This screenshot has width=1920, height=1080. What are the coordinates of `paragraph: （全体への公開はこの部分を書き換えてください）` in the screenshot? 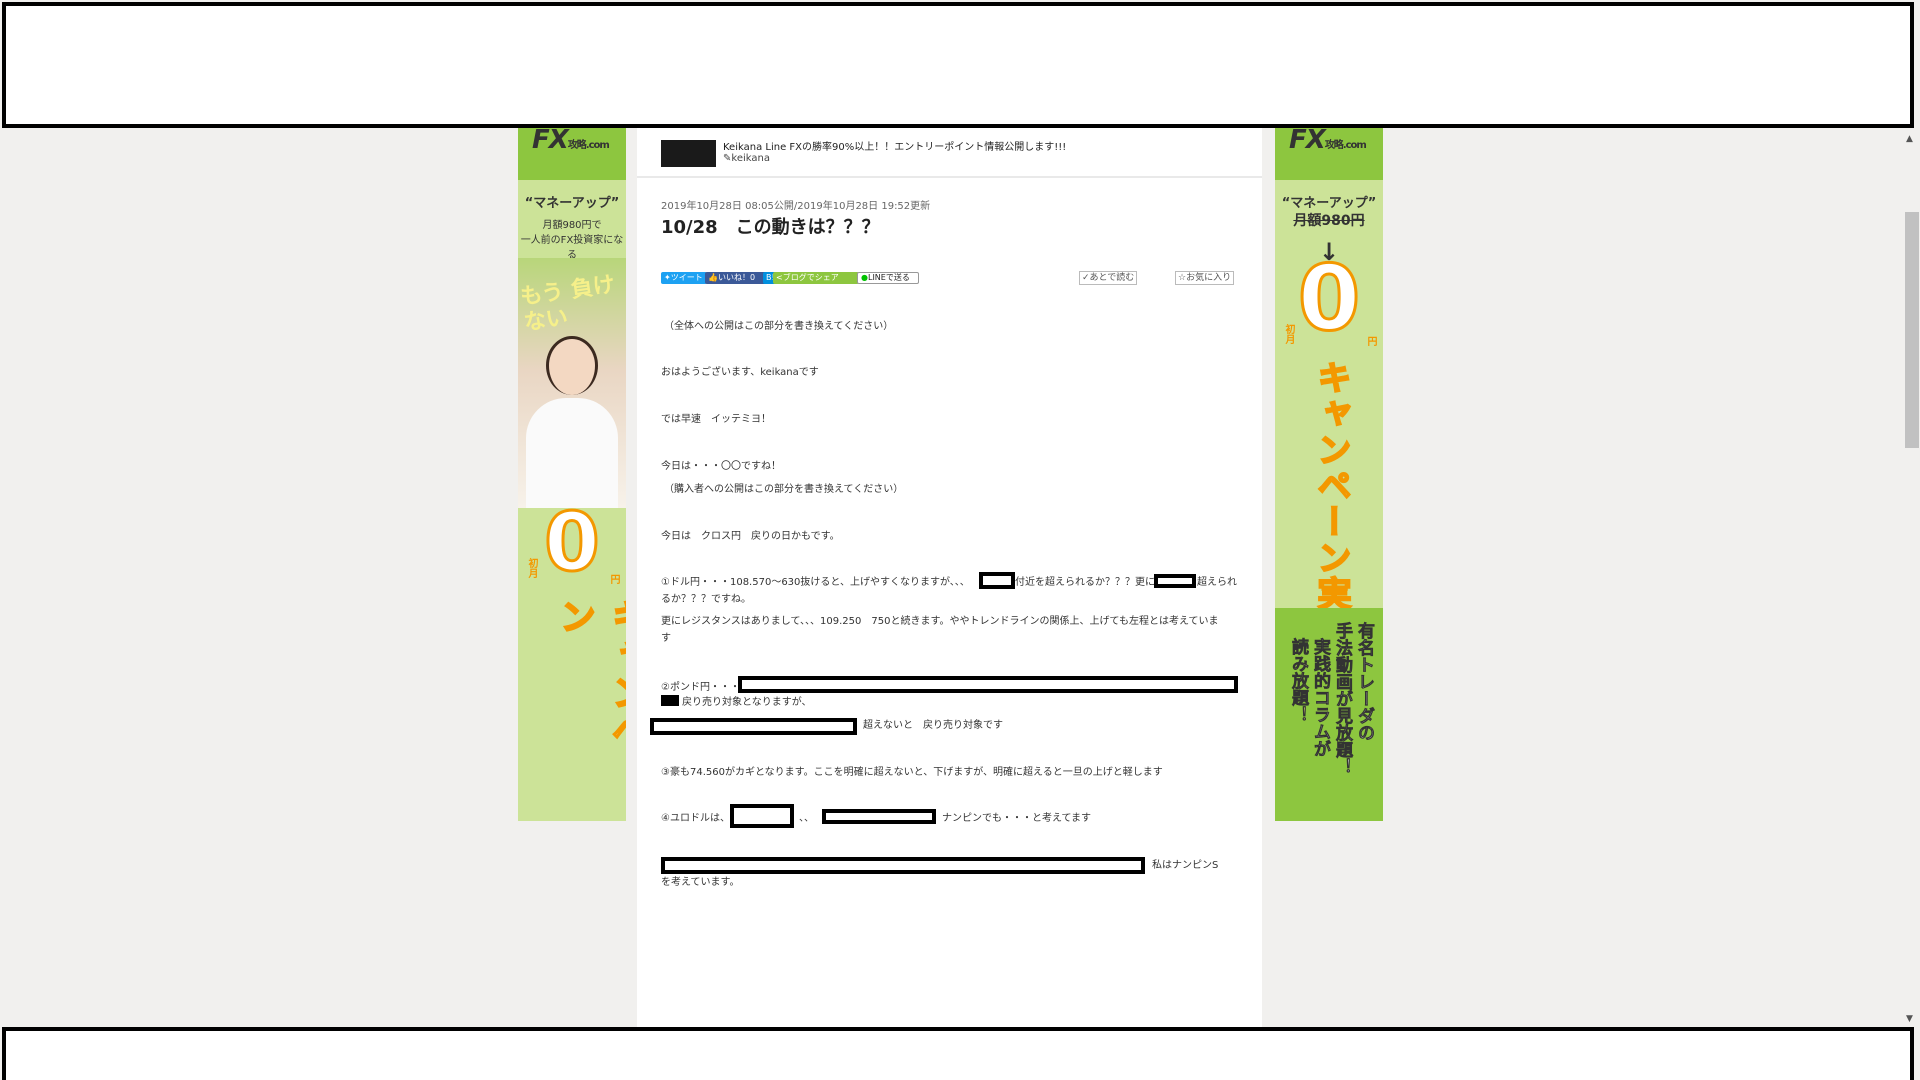 It's located at (779, 326).